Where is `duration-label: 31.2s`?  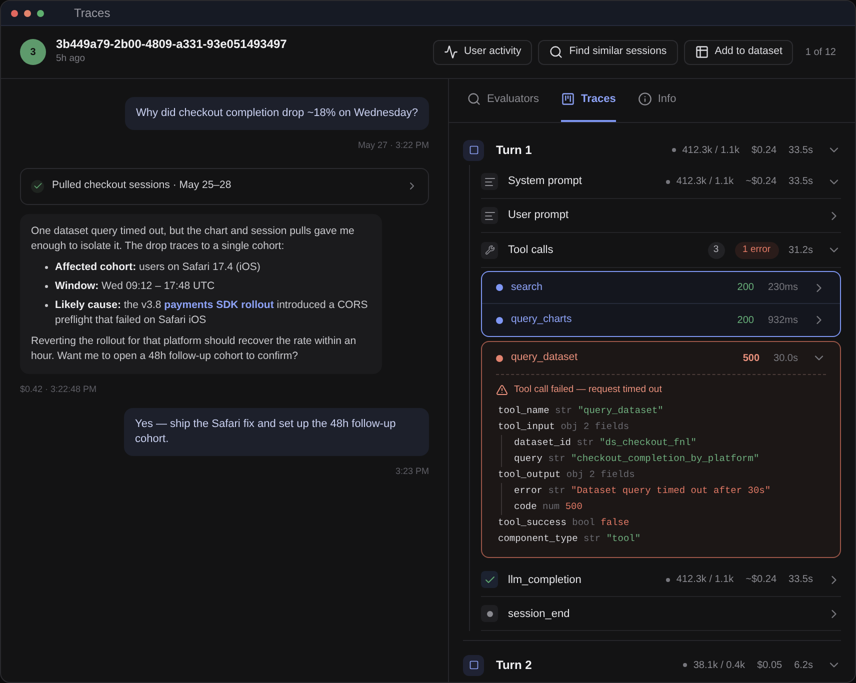 duration-label: 31.2s is located at coordinates (800, 251).